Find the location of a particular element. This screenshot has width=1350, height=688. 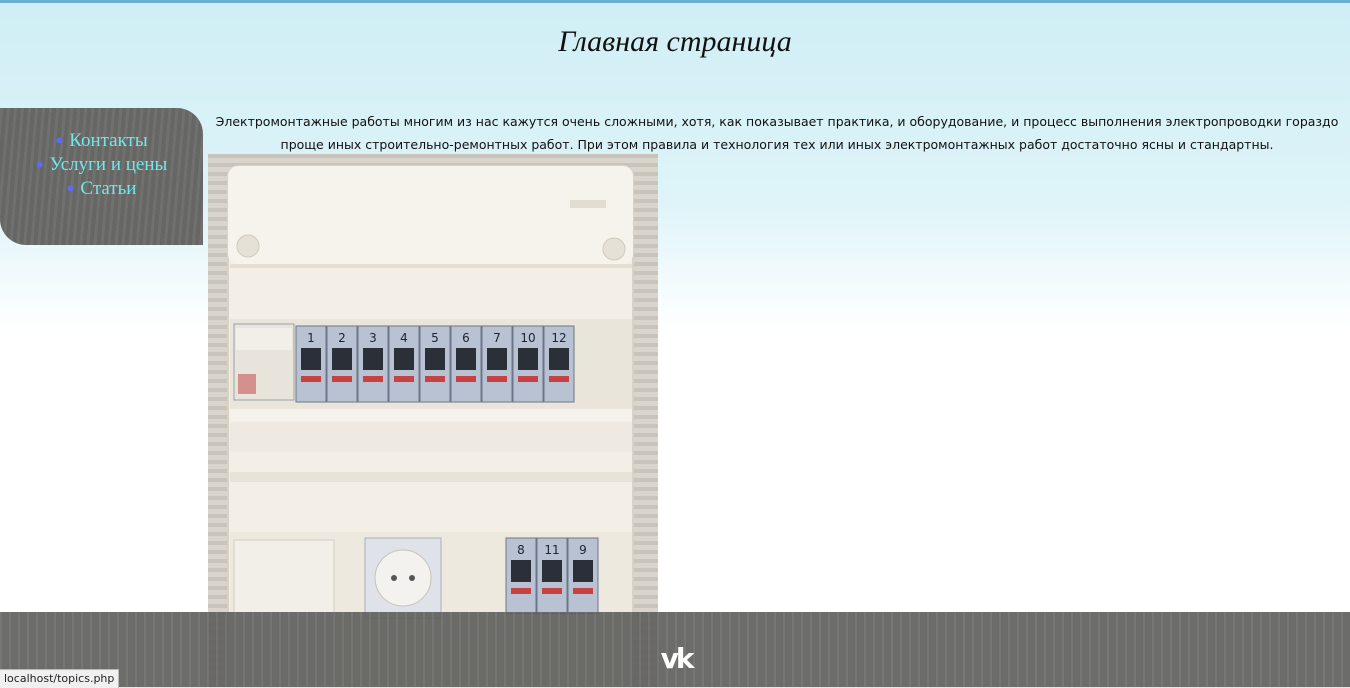

top-breakers: 1 2 3 4 5 6 7 10 12 is located at coordinates (404, 363).